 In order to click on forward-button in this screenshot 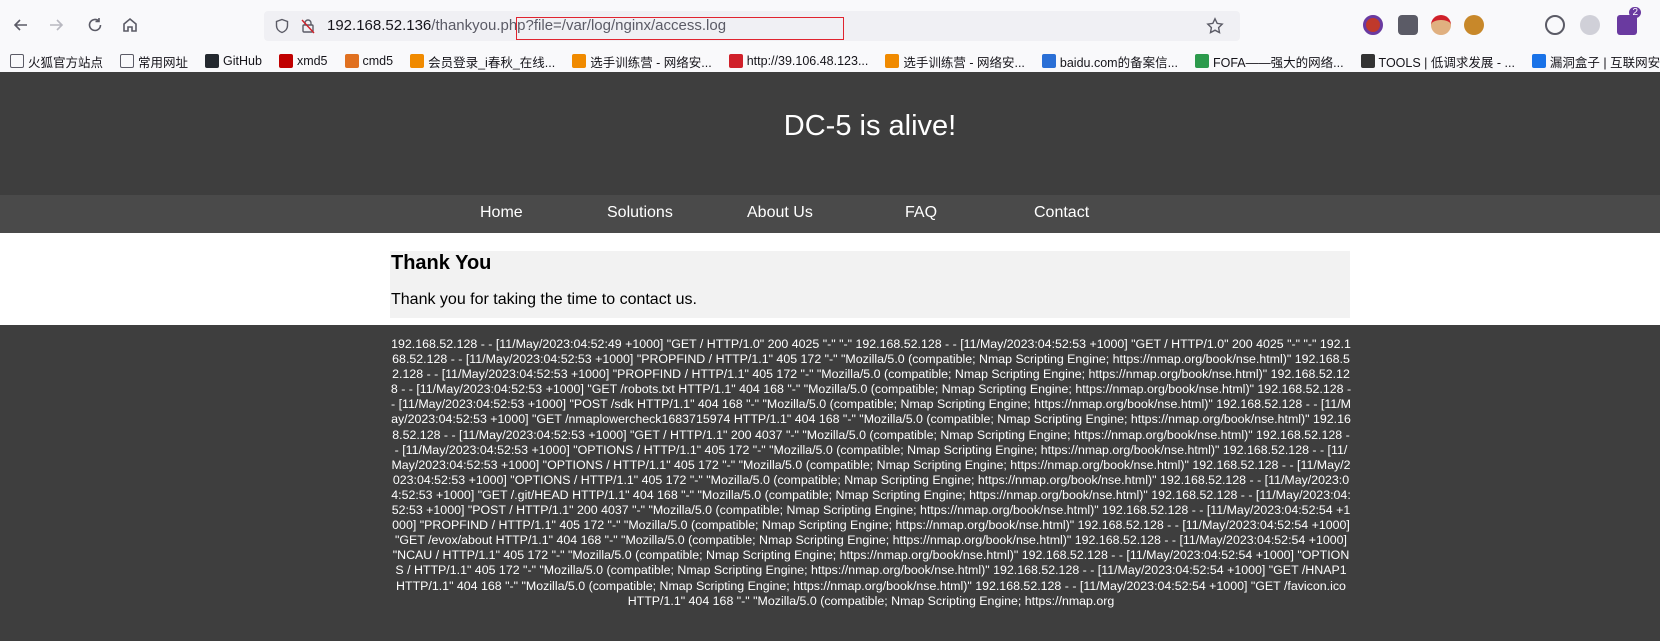, I will do `click(56, 25)`.